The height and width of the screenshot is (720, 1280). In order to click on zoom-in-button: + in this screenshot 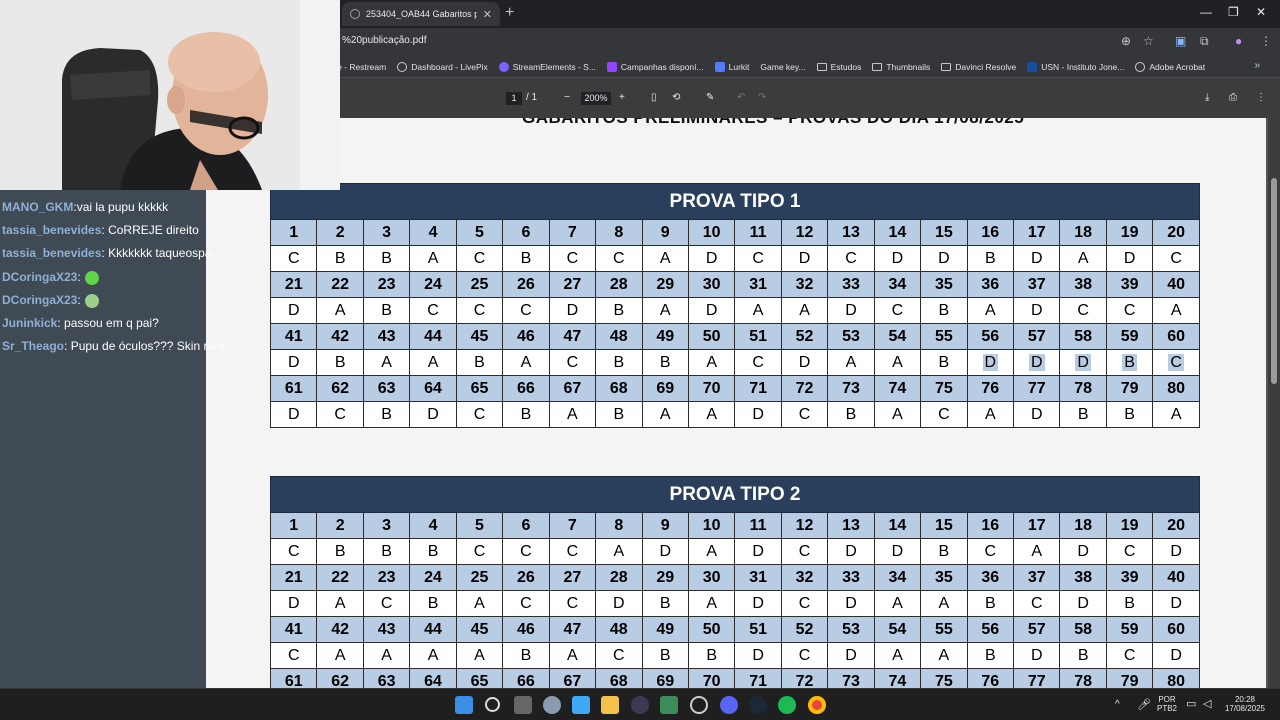, I will do `click(622, 97)`.